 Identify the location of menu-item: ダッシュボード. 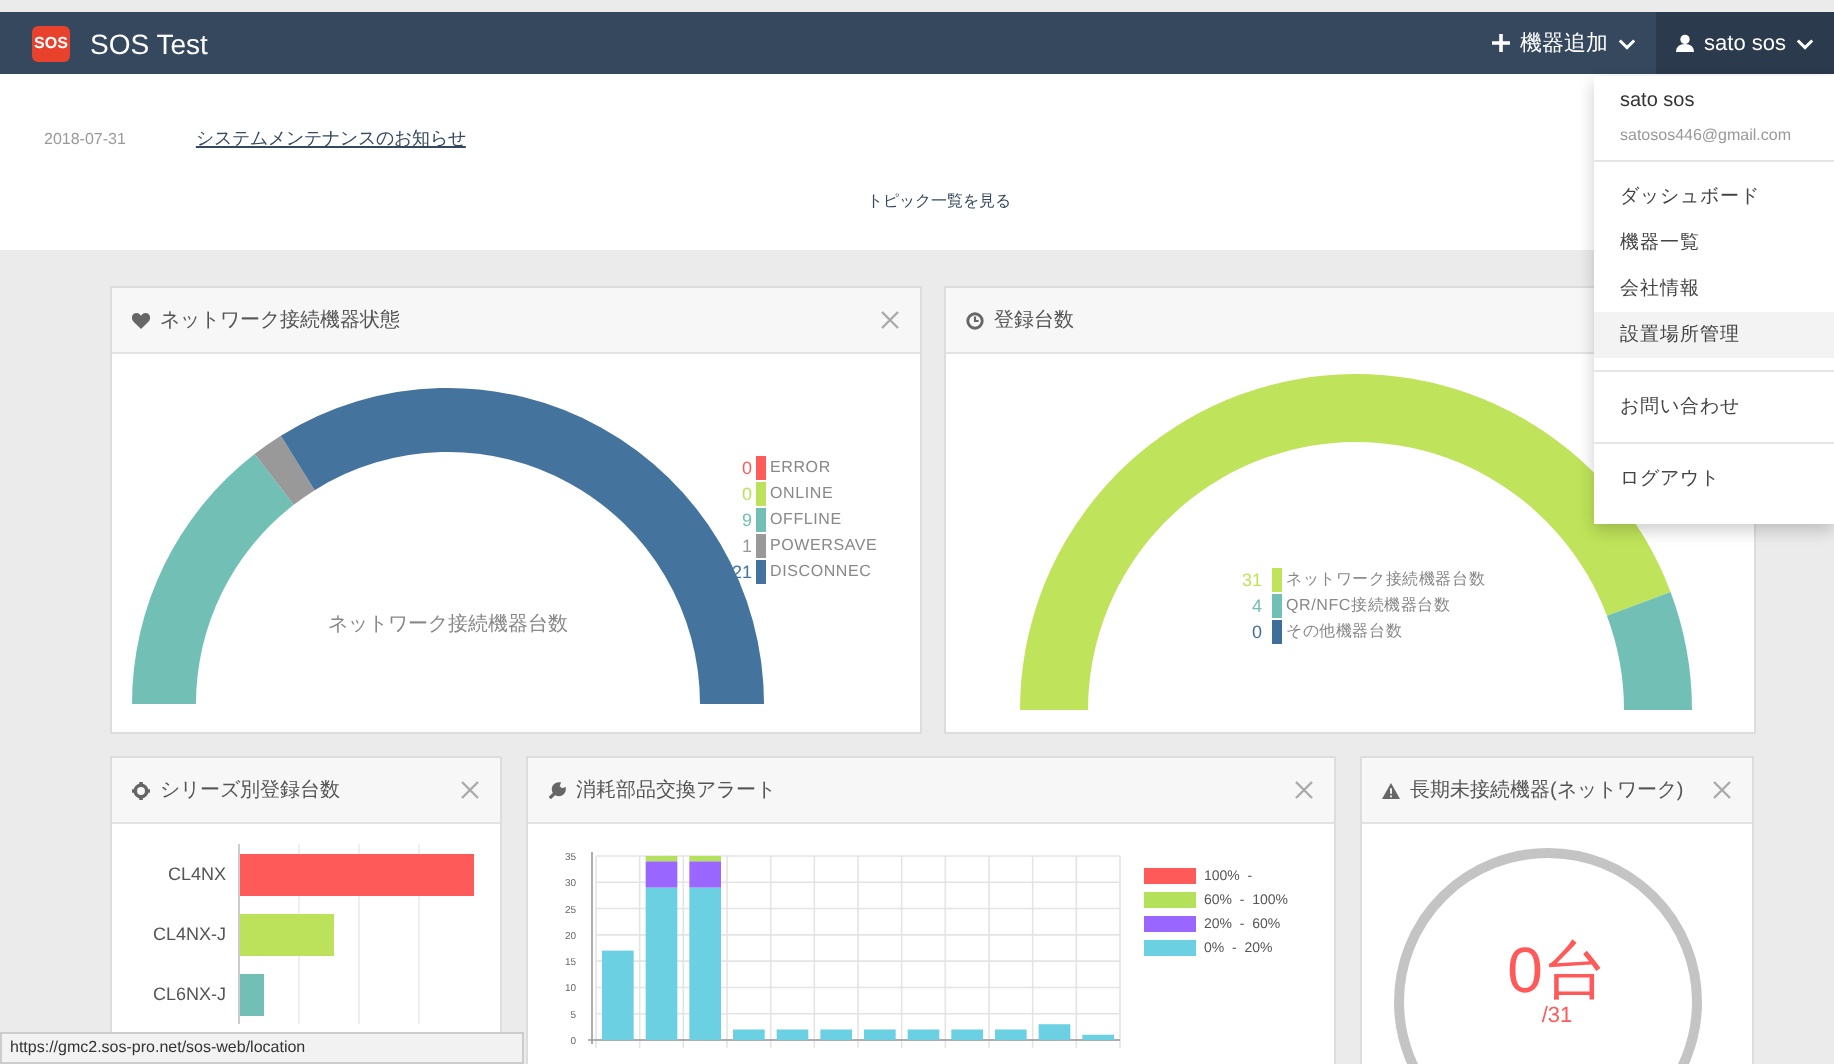
(1714, 197).